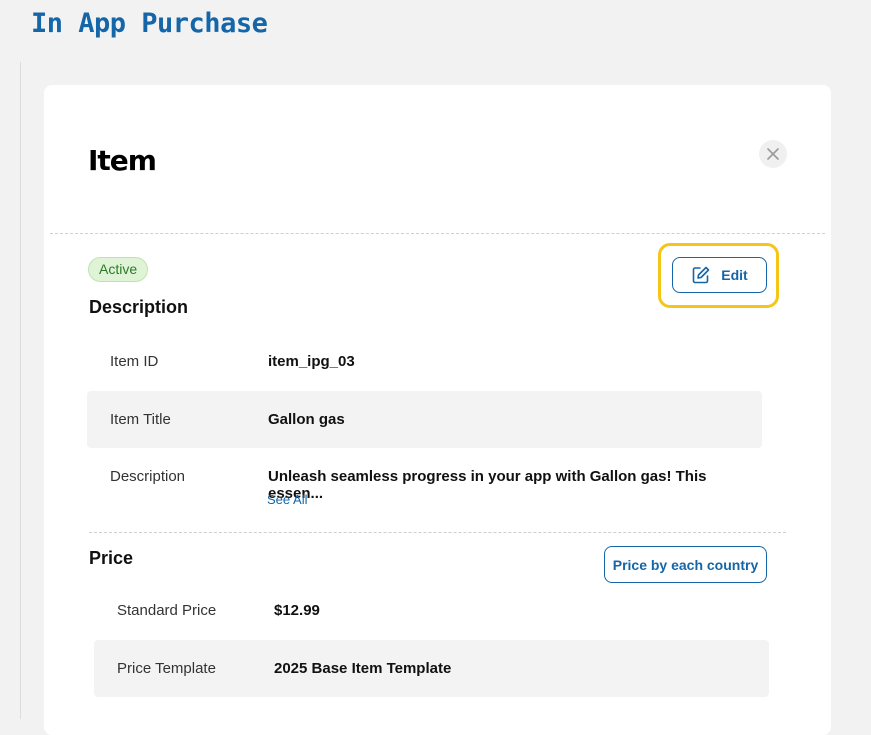 This screenshot has width=871, height=735. What do you see at coordinates (431, 610) in the screenshot?
I see `price-row-standard: Standard Price $12.99` at bounding box center [431, 610].